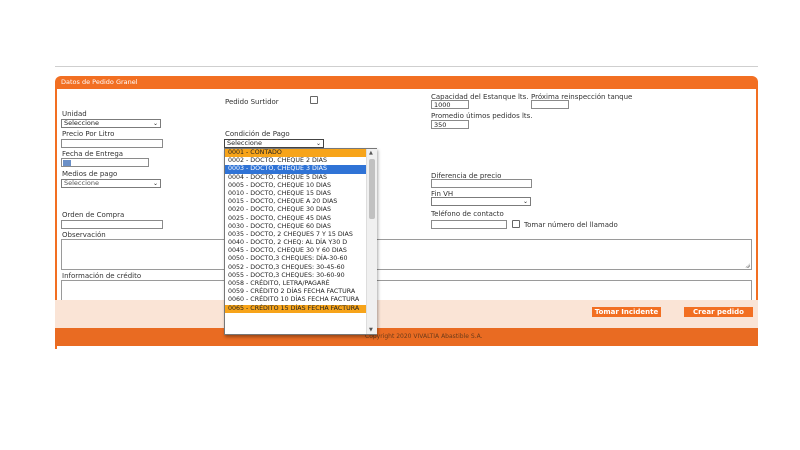 The height and width of the screenshot is (450, 800). Describe the element at coordinates (93, 154) in the screenshot. I see `fecha-entrega-label: Fecha de Entrega` at that location.